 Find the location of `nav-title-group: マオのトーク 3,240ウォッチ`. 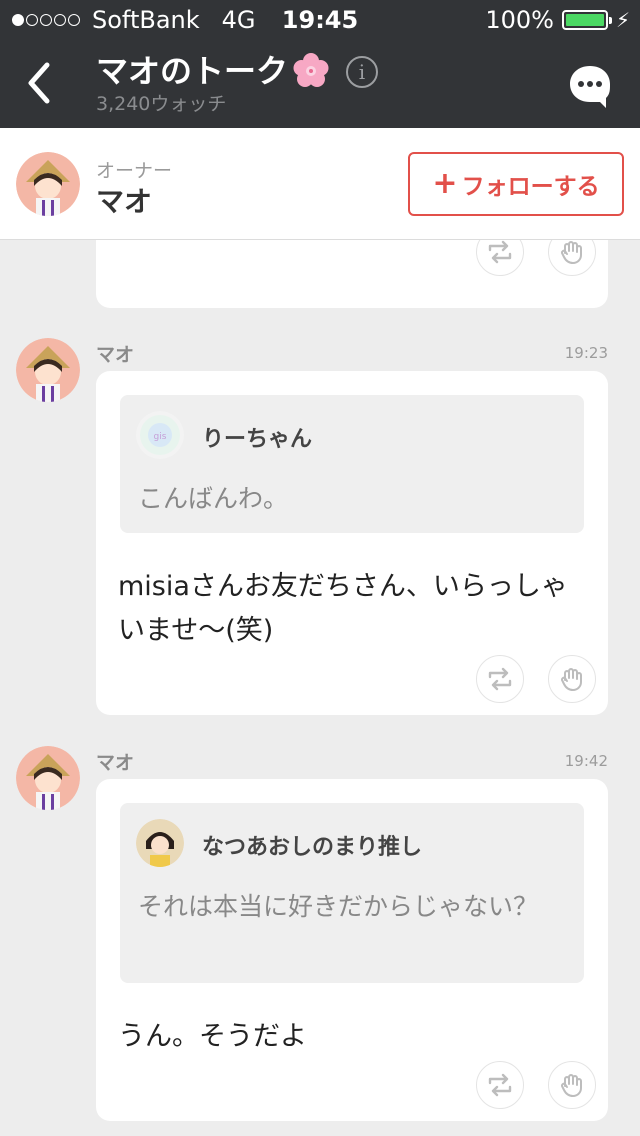

nav-title-group: マオのトーク 3,240ウォッチ is located at coordinates (213, 83).